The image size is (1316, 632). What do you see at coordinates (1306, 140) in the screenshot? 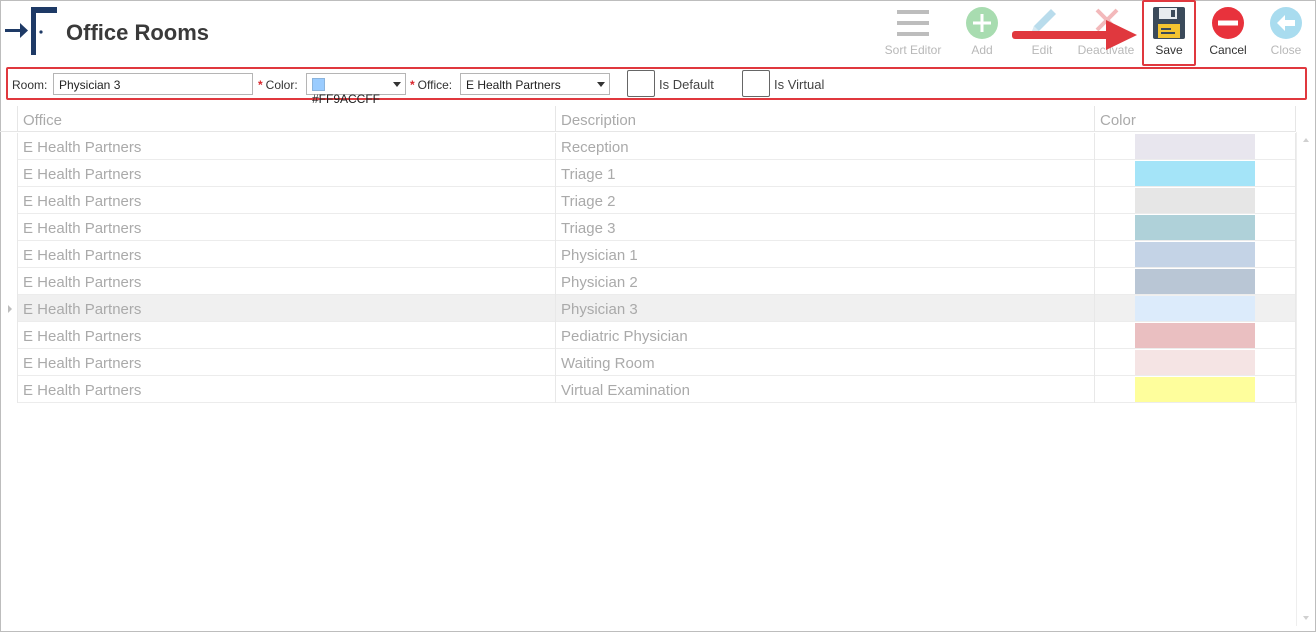
I see `scroll-up-icon` at bounding box center [1306, 140].